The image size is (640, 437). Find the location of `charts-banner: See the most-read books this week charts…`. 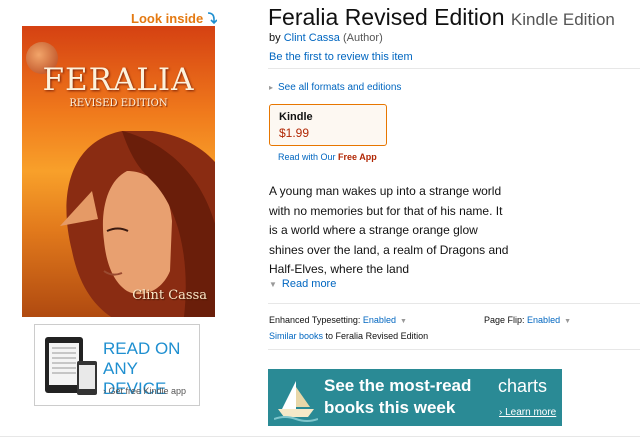

charts-banner: See the most-read books this week charts… is located at coordinates (415, 397).